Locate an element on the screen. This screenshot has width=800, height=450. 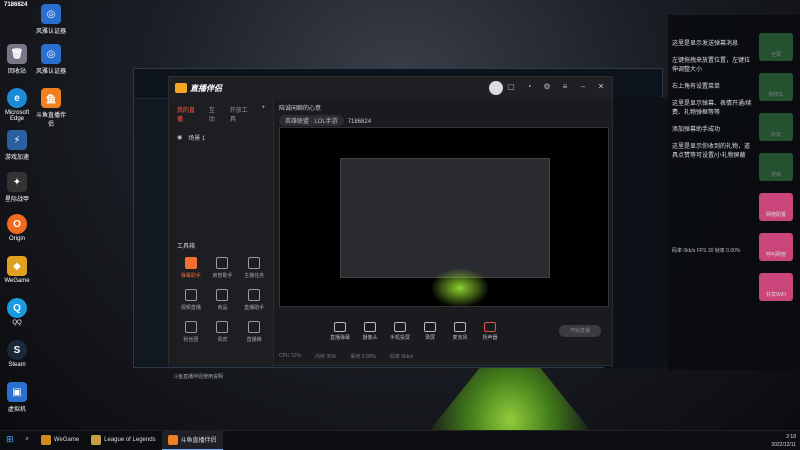
corner-id: 7186824 is located at coordinates (16, 5).